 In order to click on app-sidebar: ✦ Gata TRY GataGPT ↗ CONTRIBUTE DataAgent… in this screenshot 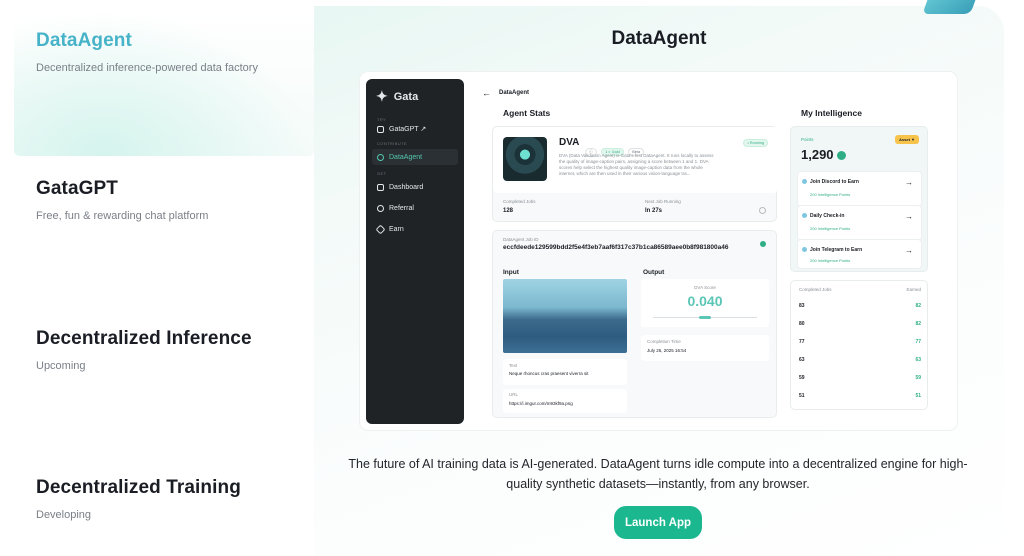, I will do `click(415, 251)`.